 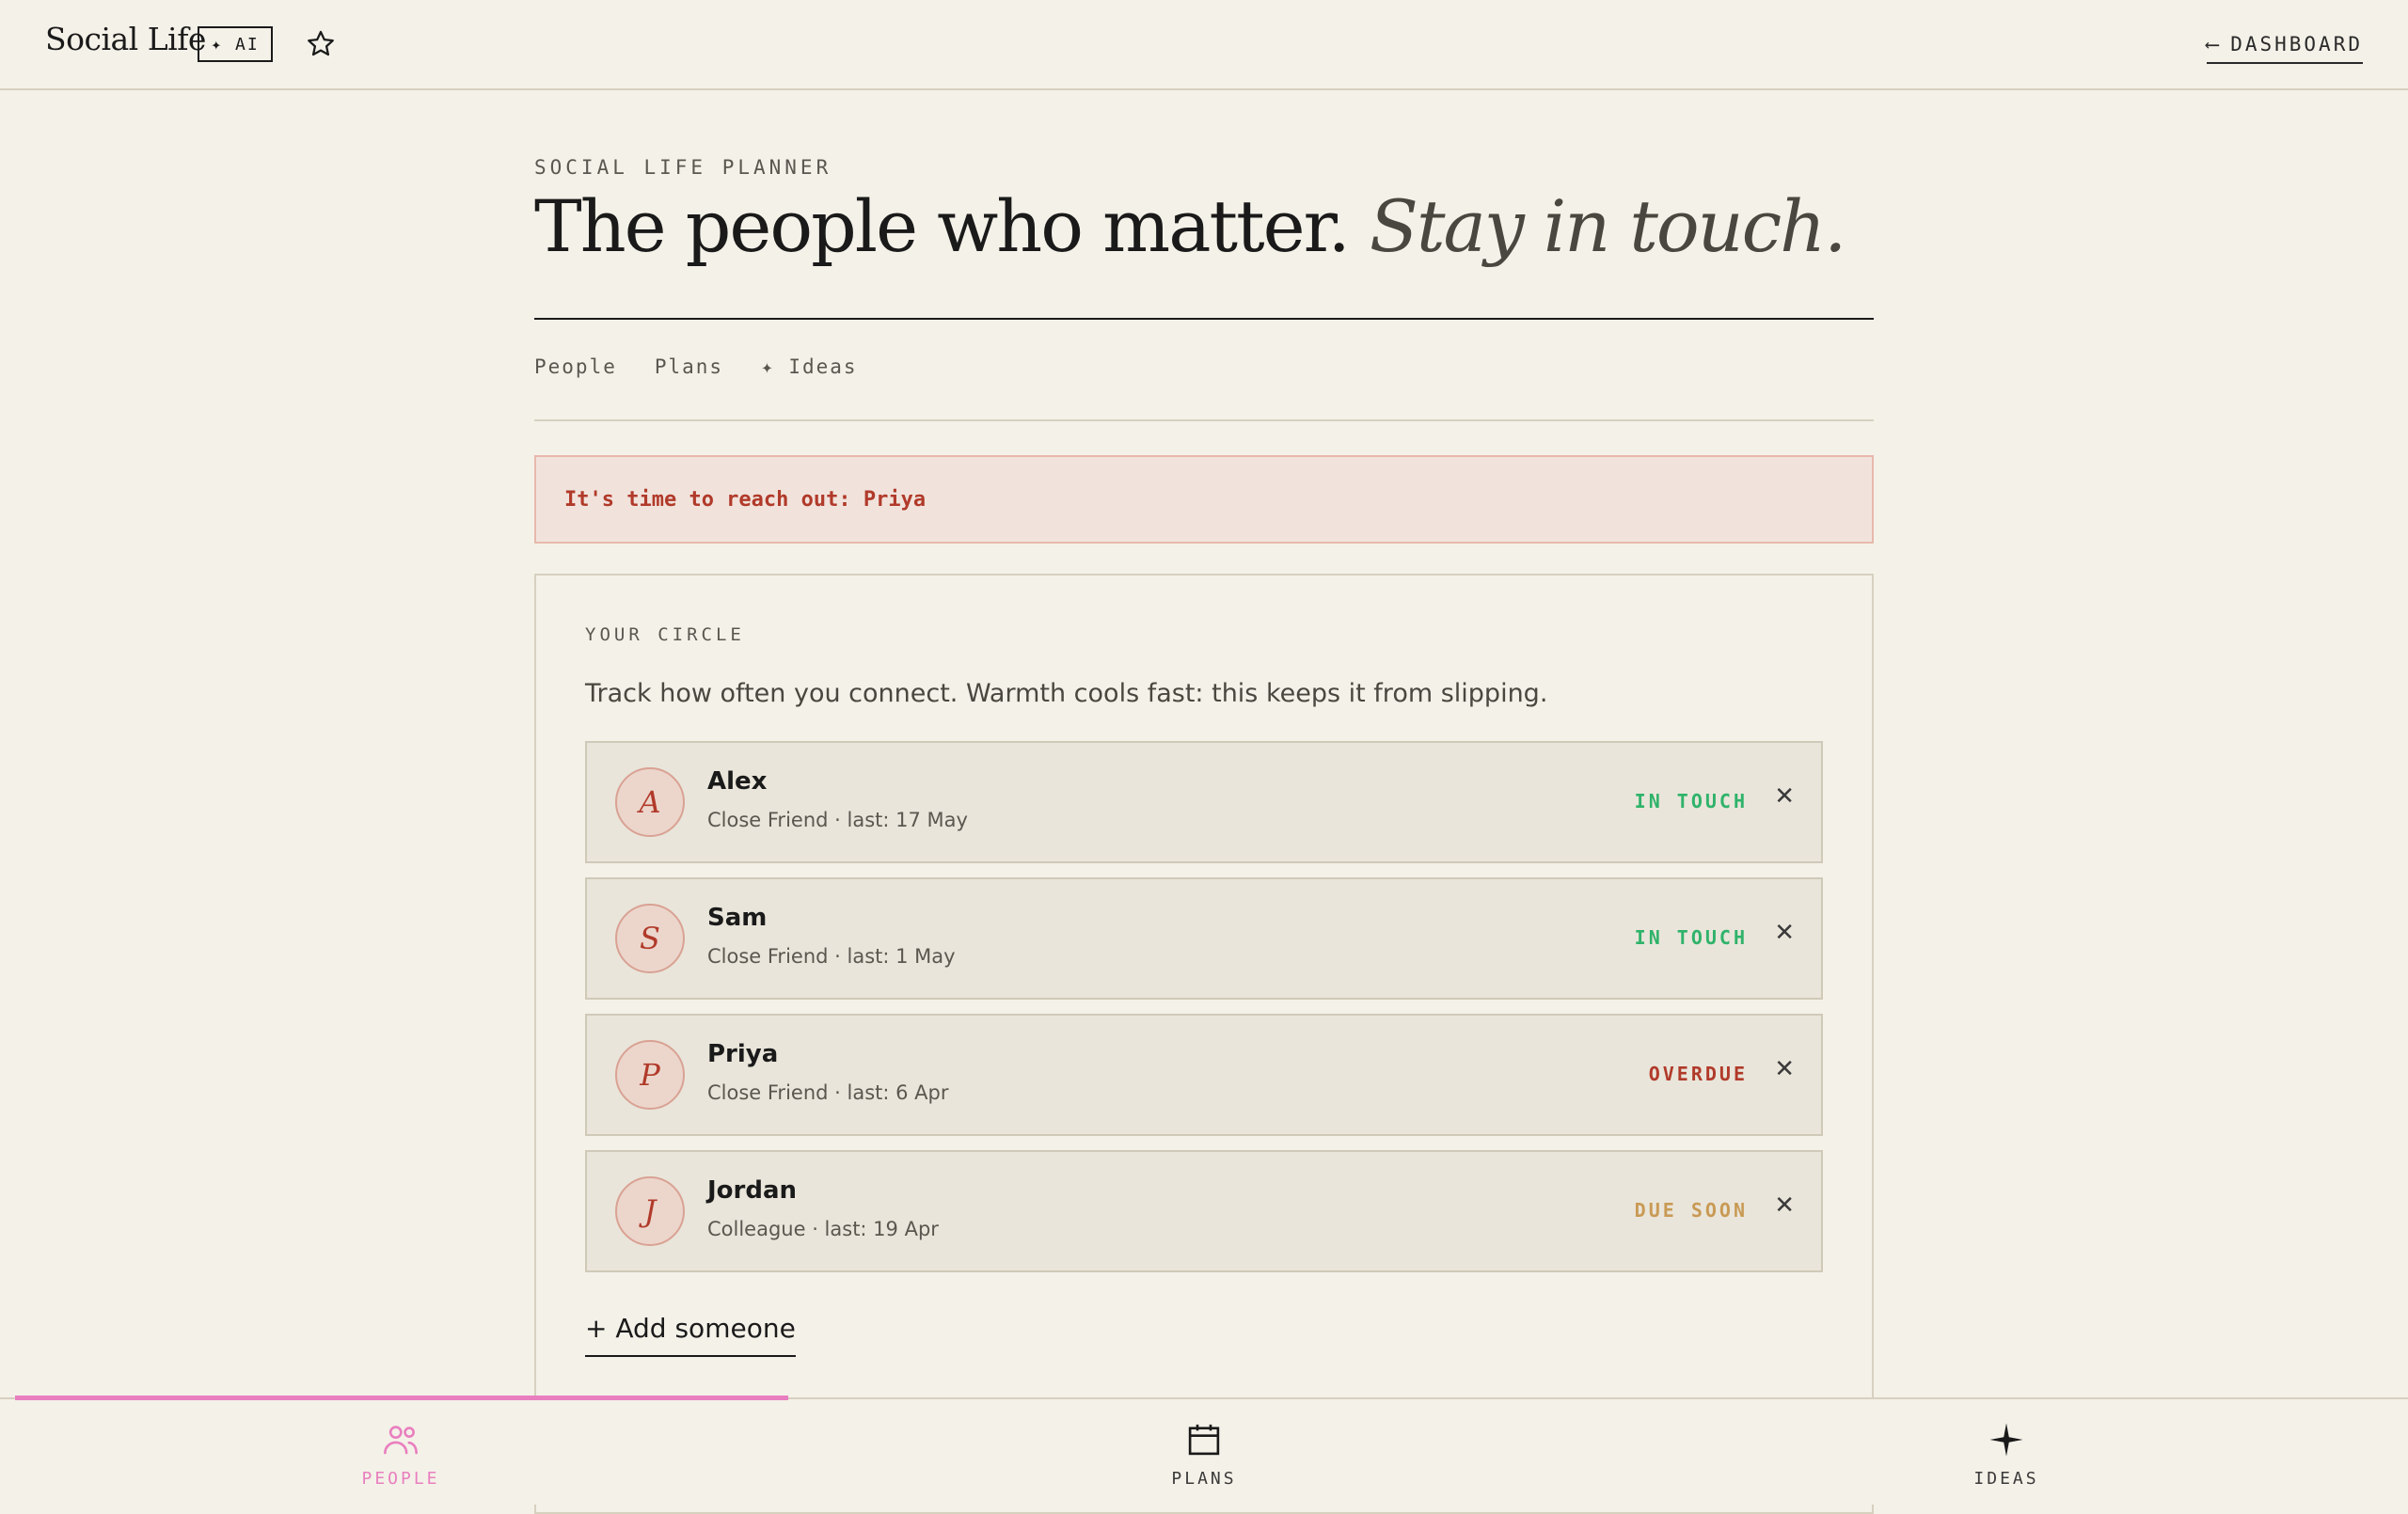 I want to click on nav-plans-label: PLANS, so click(x=1204, y=1479).